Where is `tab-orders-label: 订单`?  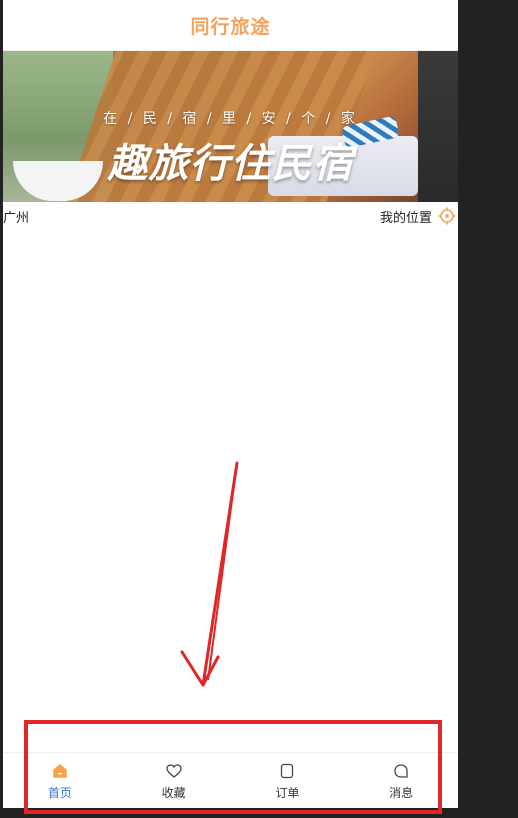
tab-orders-label: 订单 is located at coordinates (287, 792).